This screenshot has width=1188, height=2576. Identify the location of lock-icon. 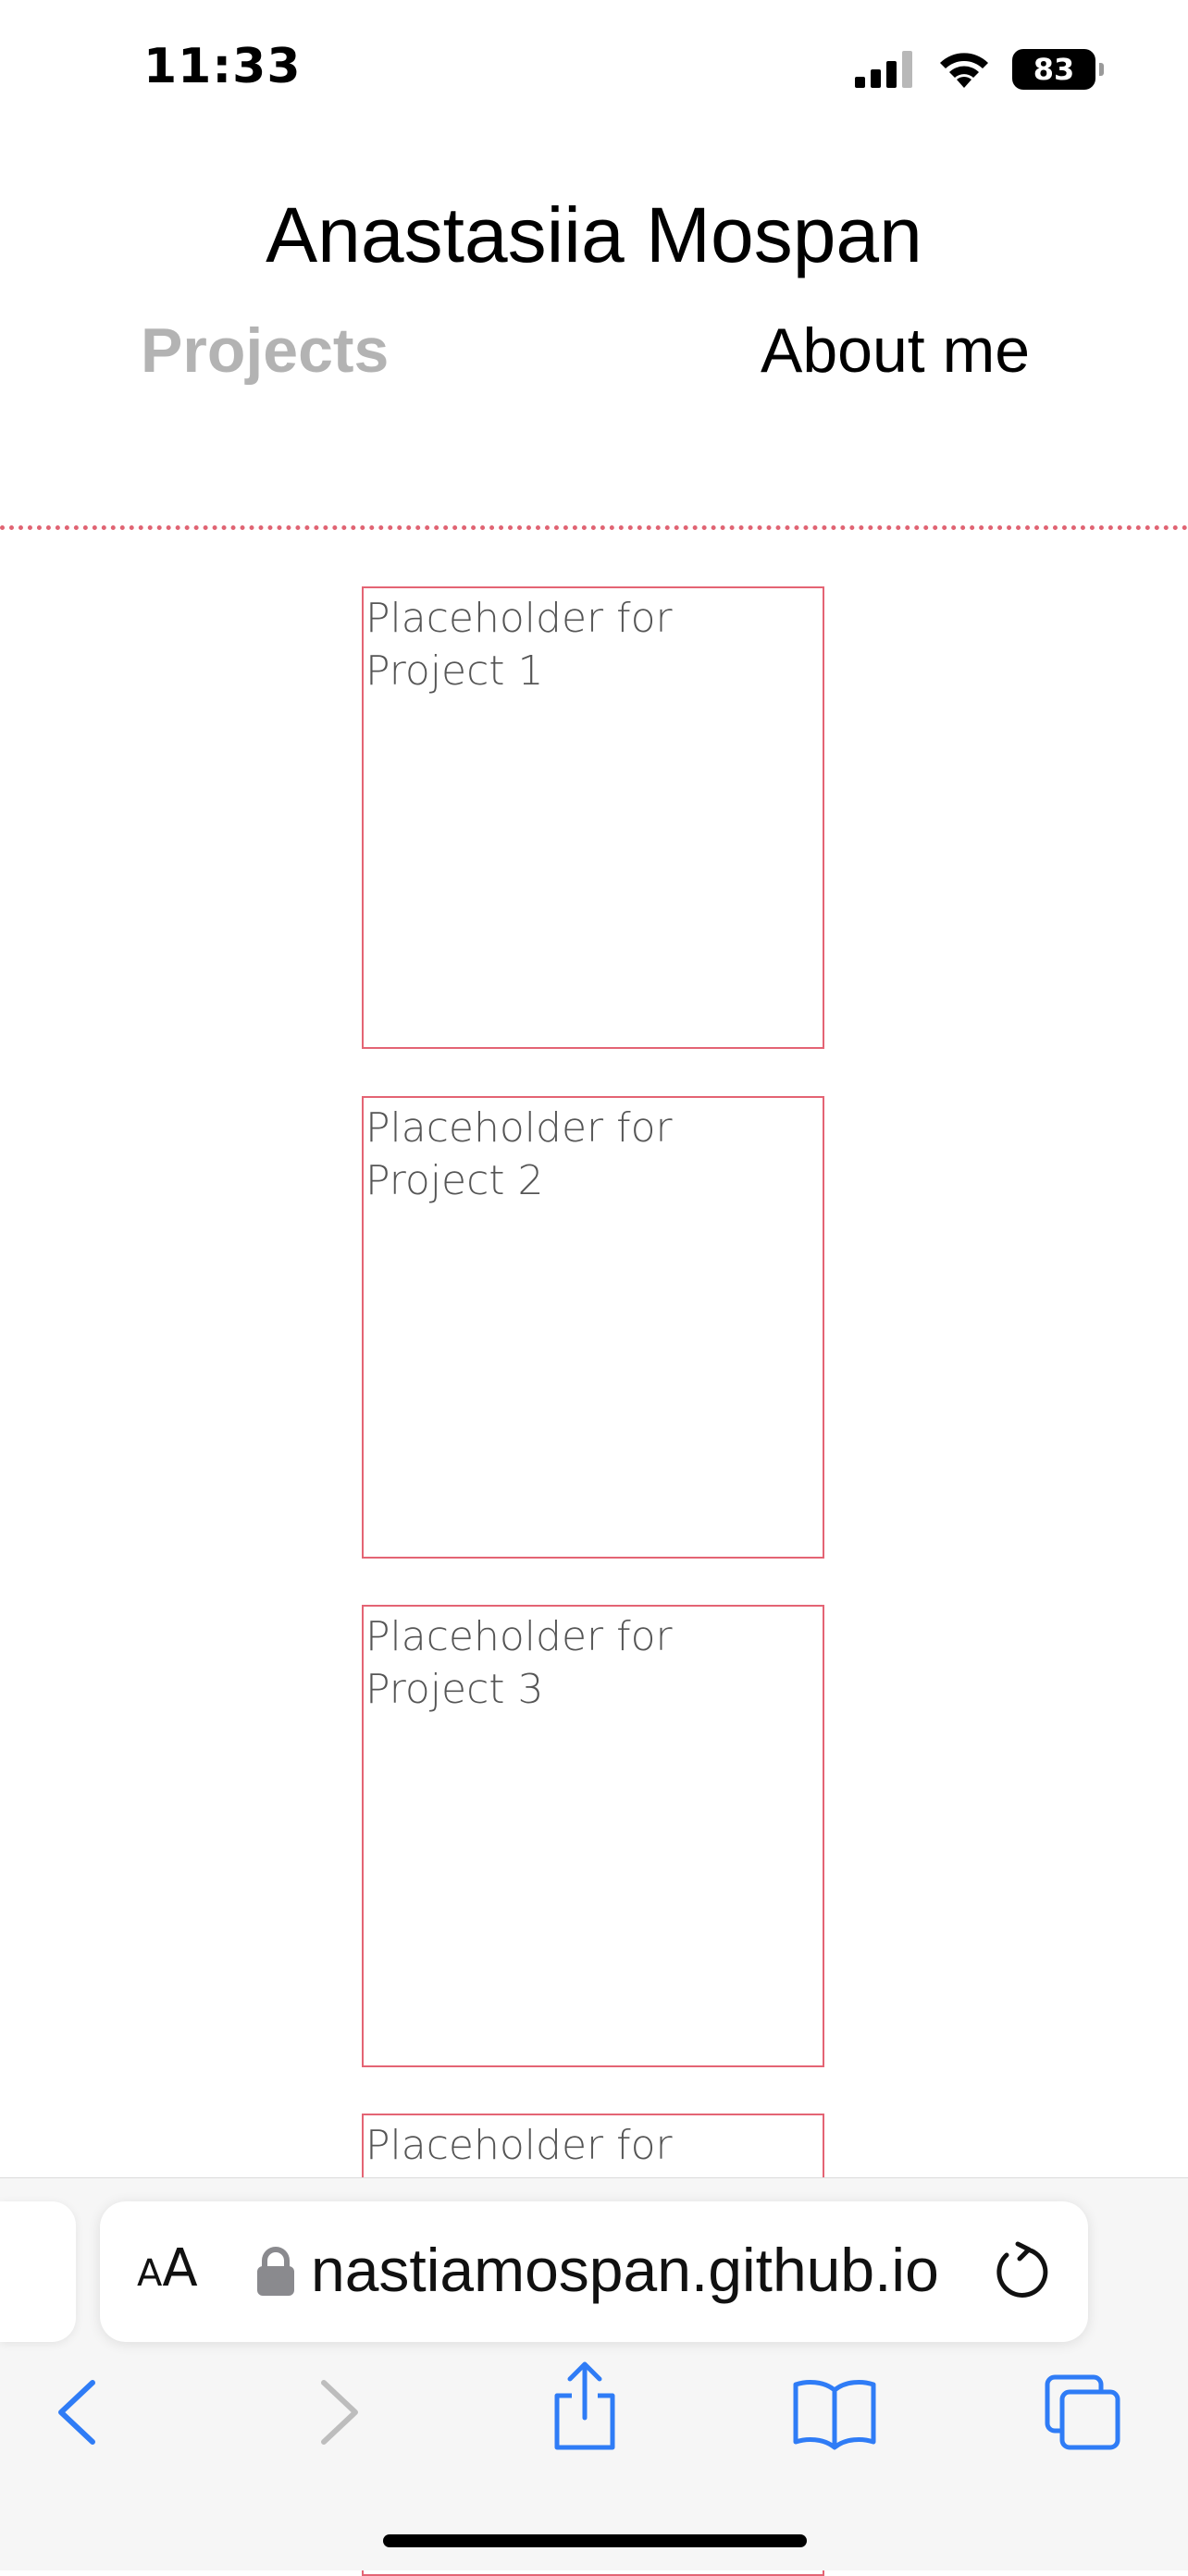
(275, 2271).